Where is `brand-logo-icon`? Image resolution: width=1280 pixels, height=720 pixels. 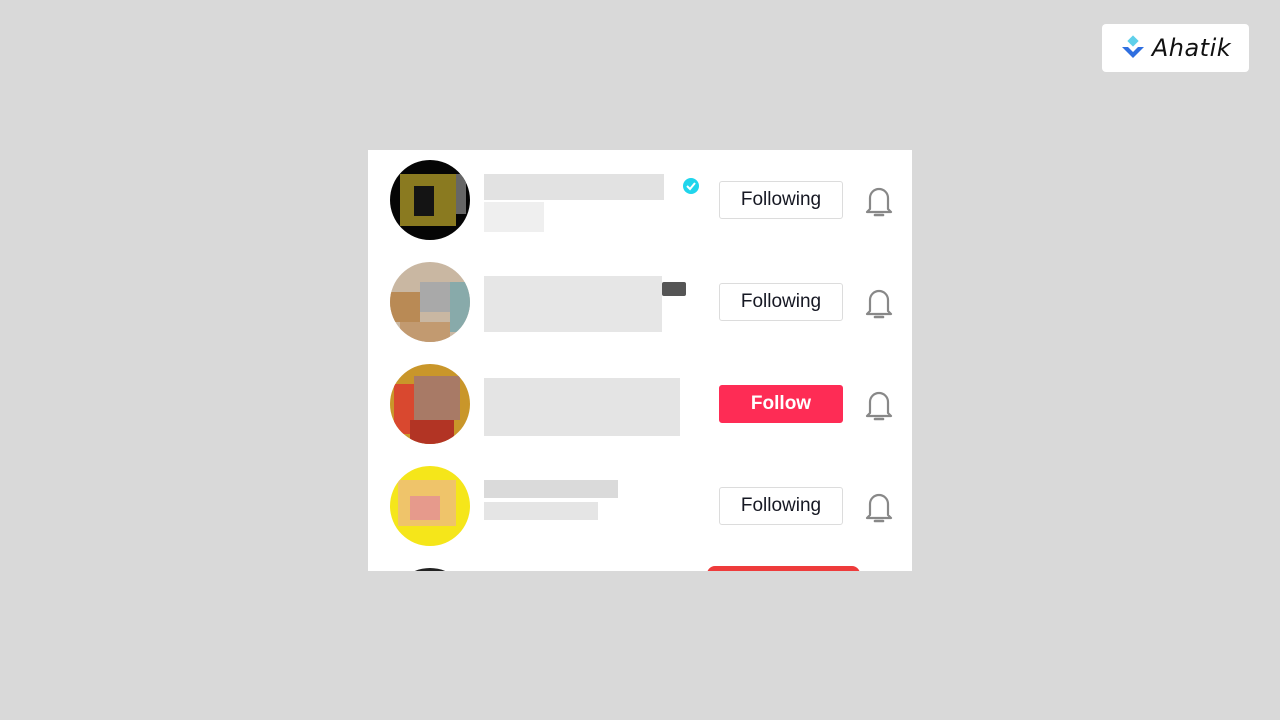
brand-logo-icon is located at coordinates (1132, 46).